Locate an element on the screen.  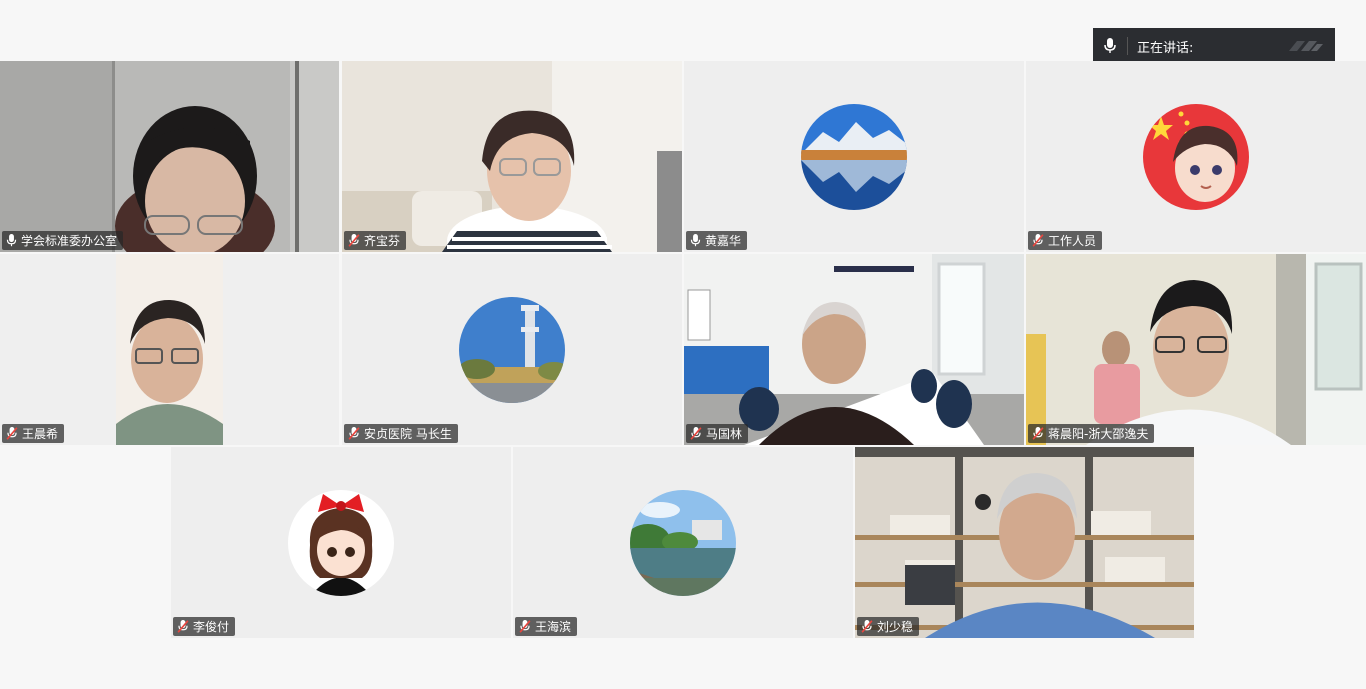
speaking-label: 正在讲话: is located at coordinates (1165, 48).